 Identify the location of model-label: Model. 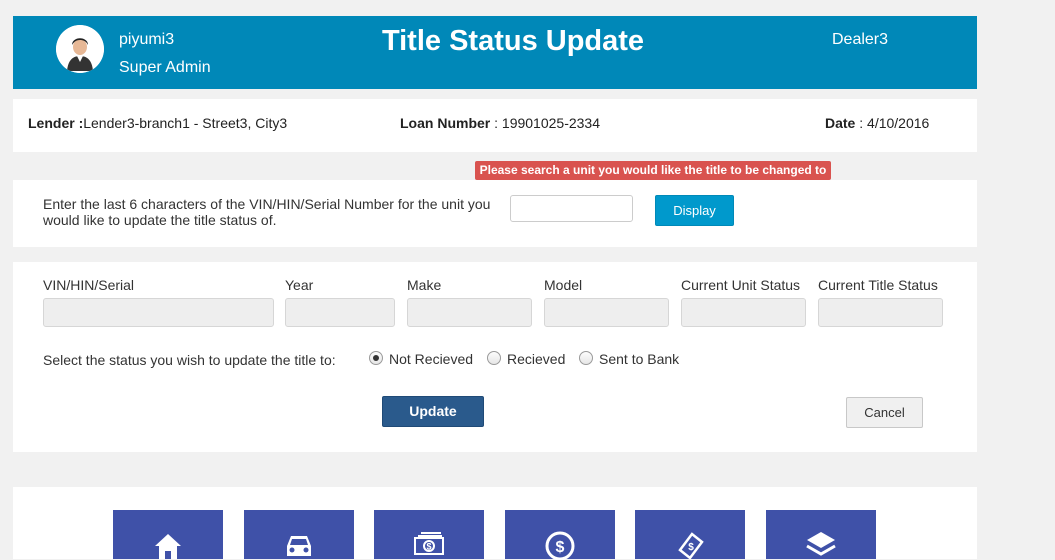
(563, 285).